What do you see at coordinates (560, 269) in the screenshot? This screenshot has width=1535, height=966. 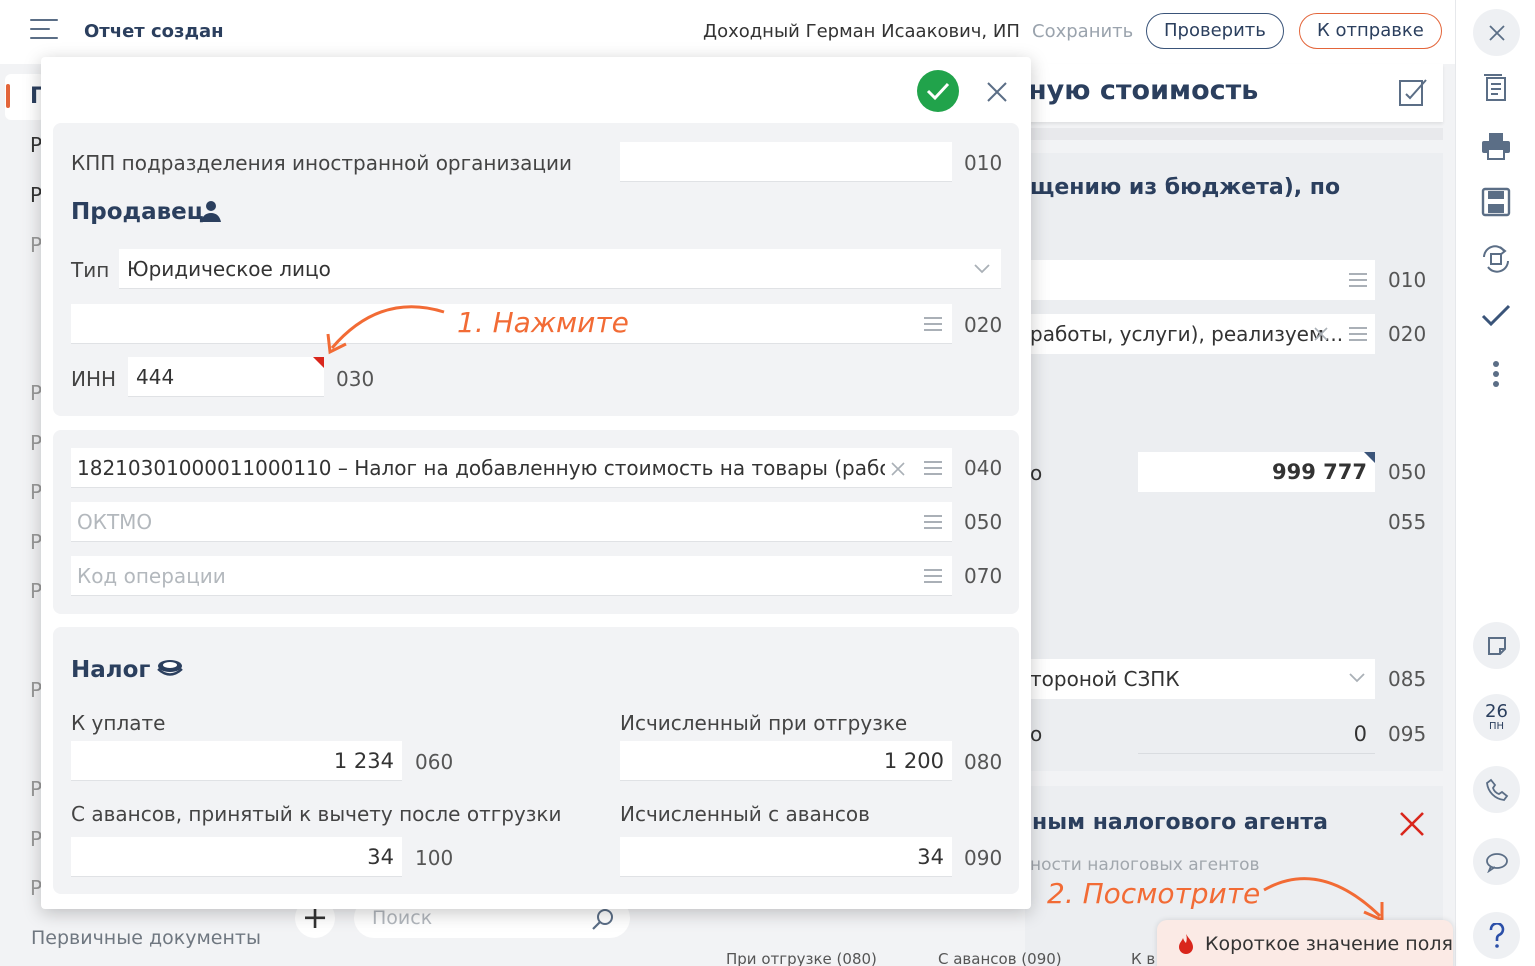 I see `seller-type-select: Юридическое лицо` at bounding box center [560, 269].